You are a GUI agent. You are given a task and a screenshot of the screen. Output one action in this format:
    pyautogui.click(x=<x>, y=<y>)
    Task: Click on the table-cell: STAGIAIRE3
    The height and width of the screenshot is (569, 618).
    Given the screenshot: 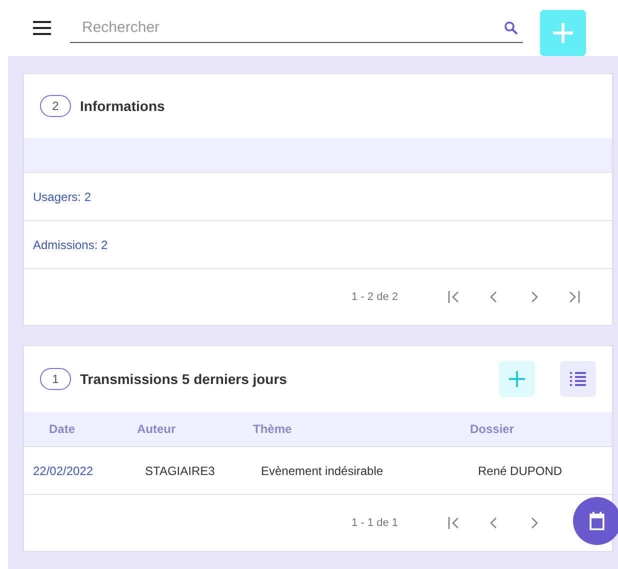 What is the action you would take?
    pyautogui.click(x=187, y=470)
    